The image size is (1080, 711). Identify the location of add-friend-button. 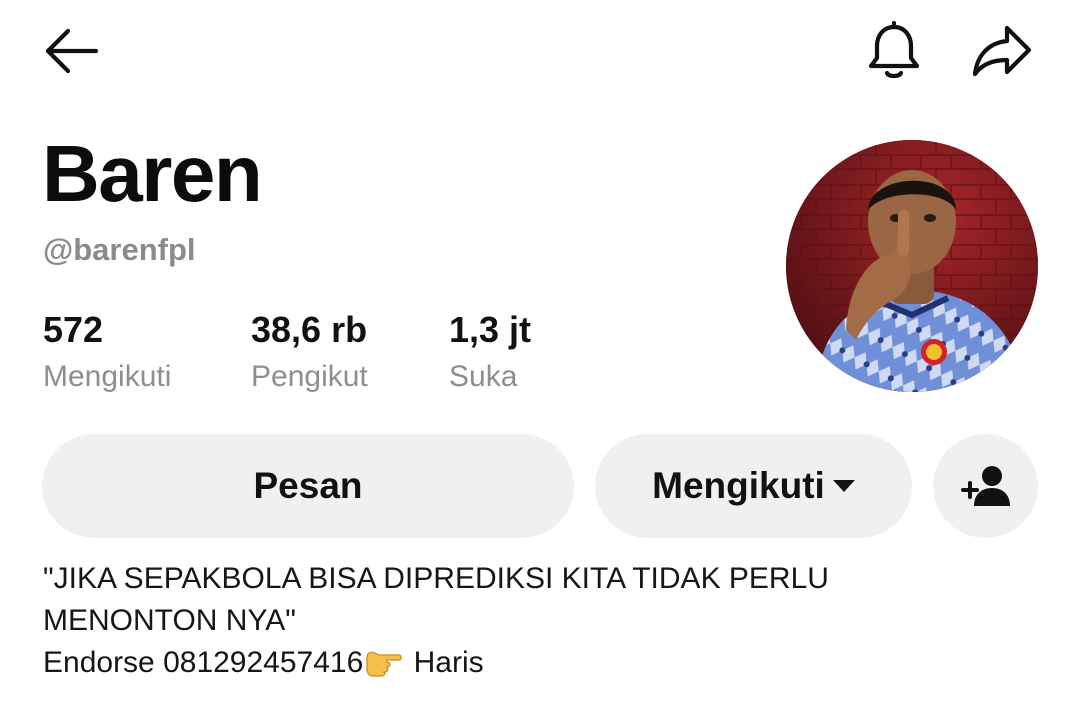
(985, 486).